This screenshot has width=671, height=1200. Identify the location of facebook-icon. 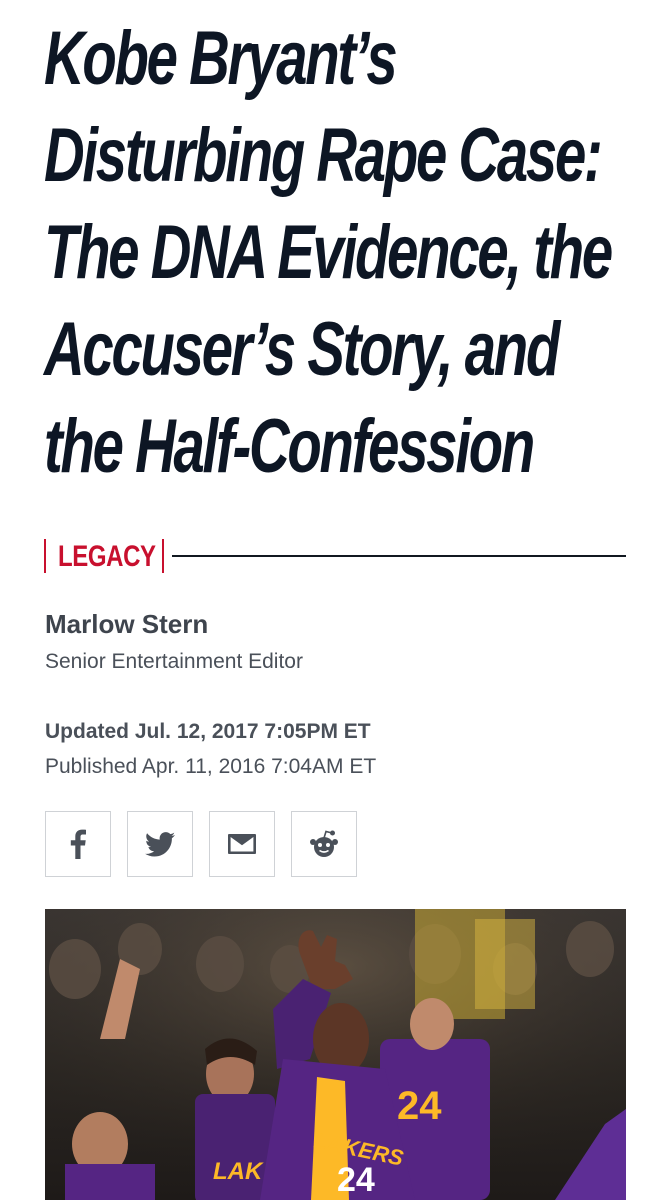
(78, 844).